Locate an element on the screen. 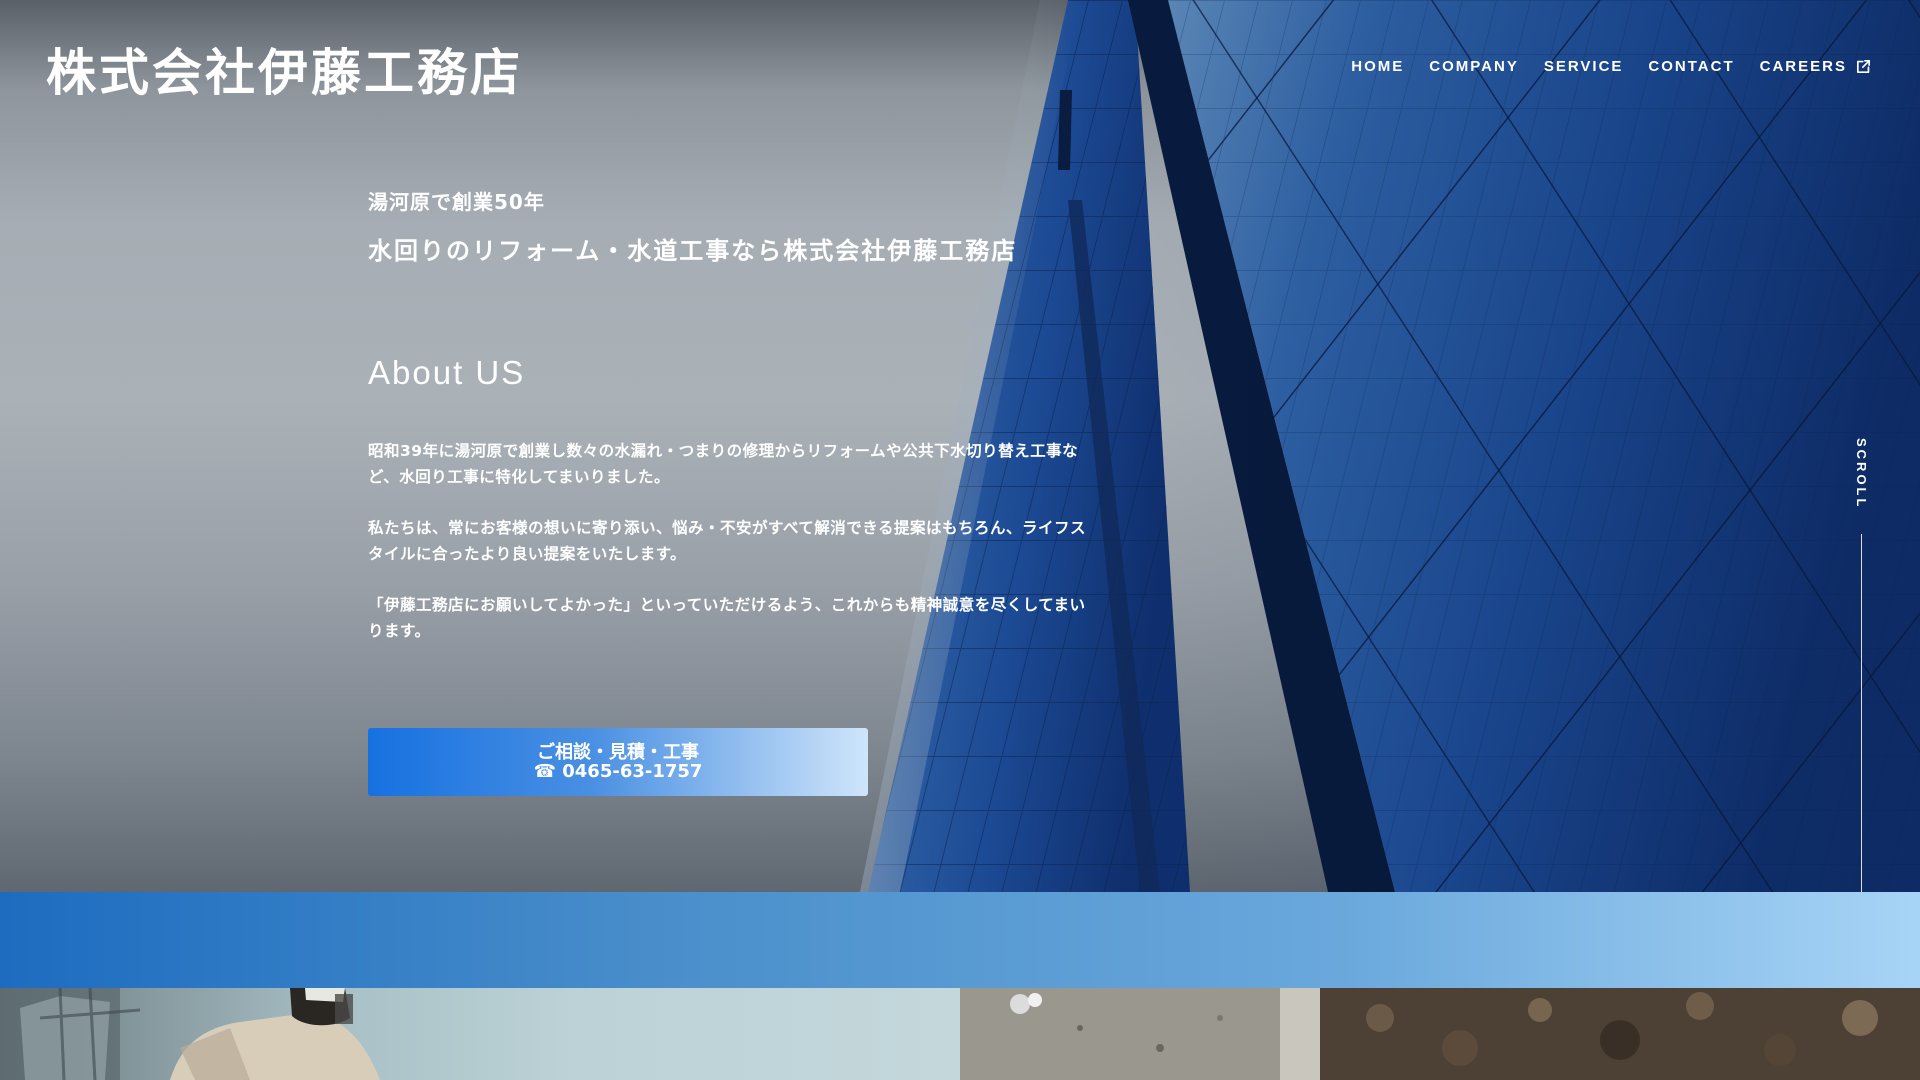  nav-company-label: COMPANY is located at coordinates (1474, 66).